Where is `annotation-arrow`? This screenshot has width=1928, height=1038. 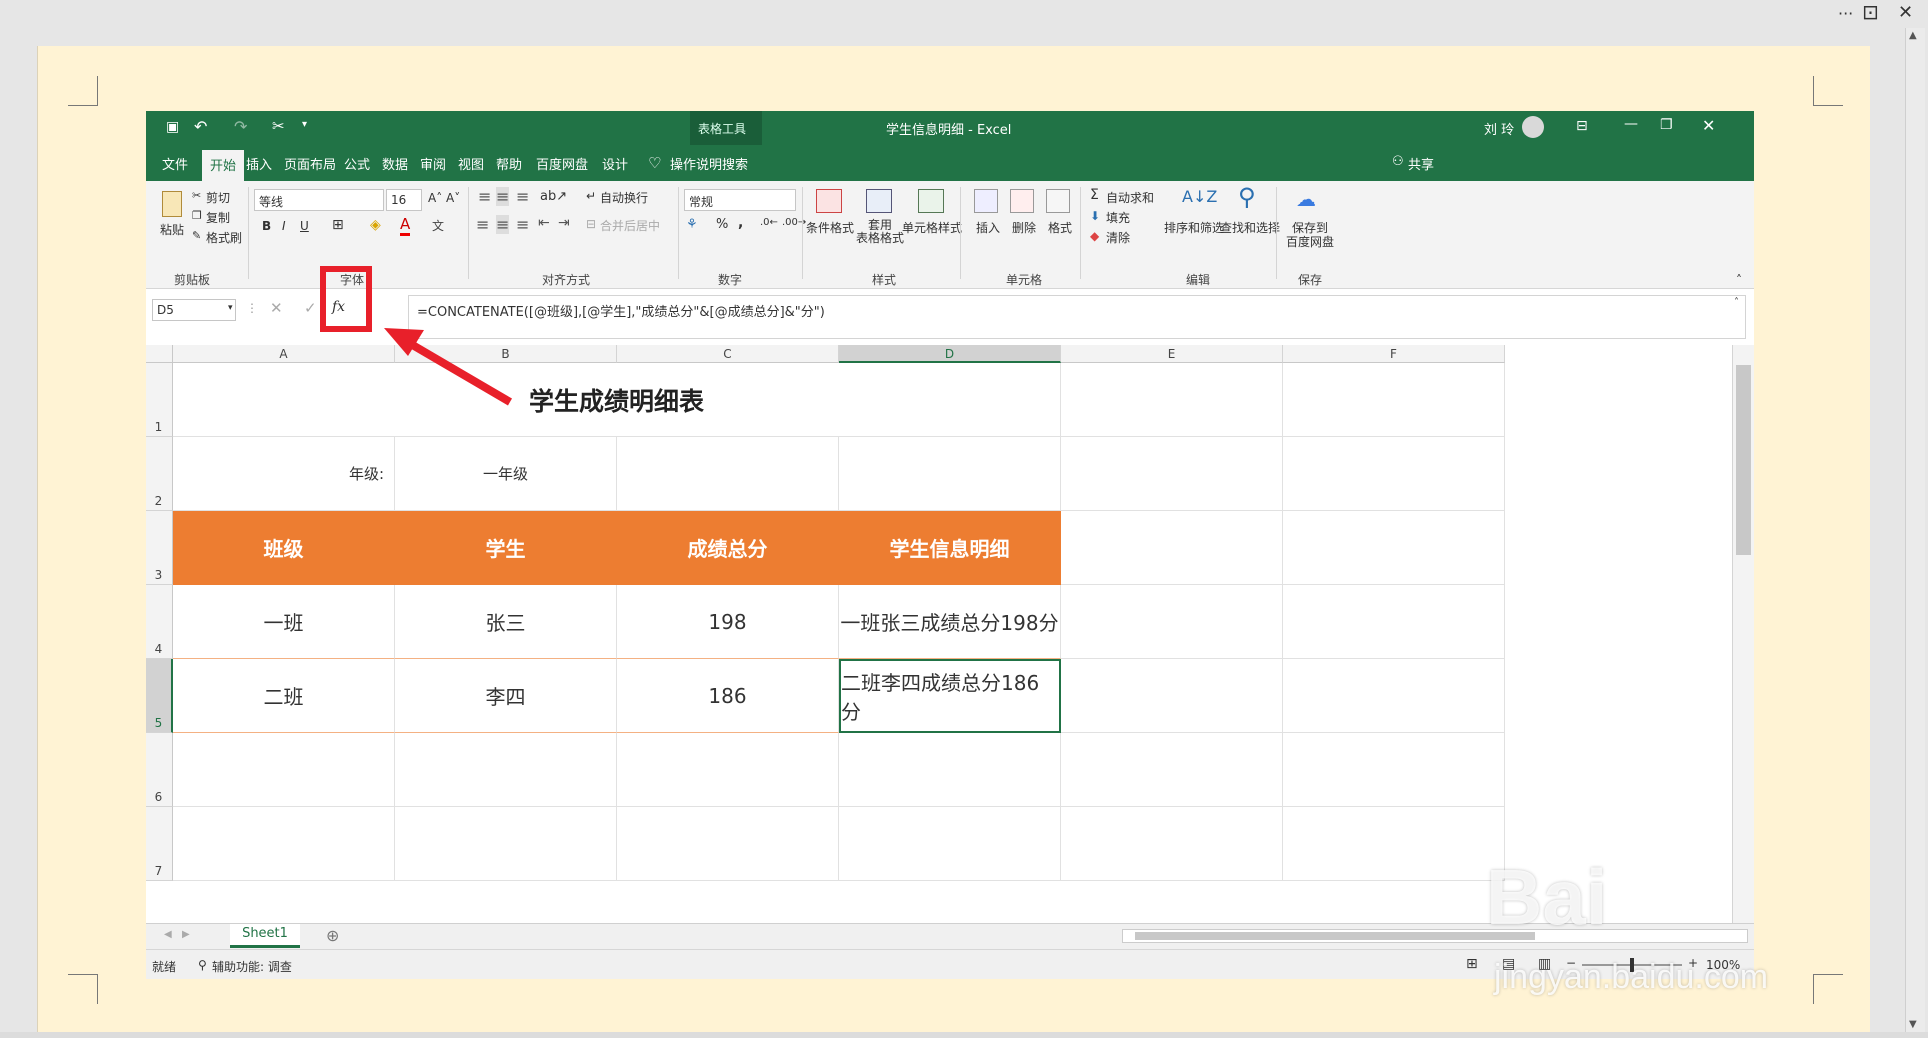
annotation-arrow is located at coordinates (448, 367).